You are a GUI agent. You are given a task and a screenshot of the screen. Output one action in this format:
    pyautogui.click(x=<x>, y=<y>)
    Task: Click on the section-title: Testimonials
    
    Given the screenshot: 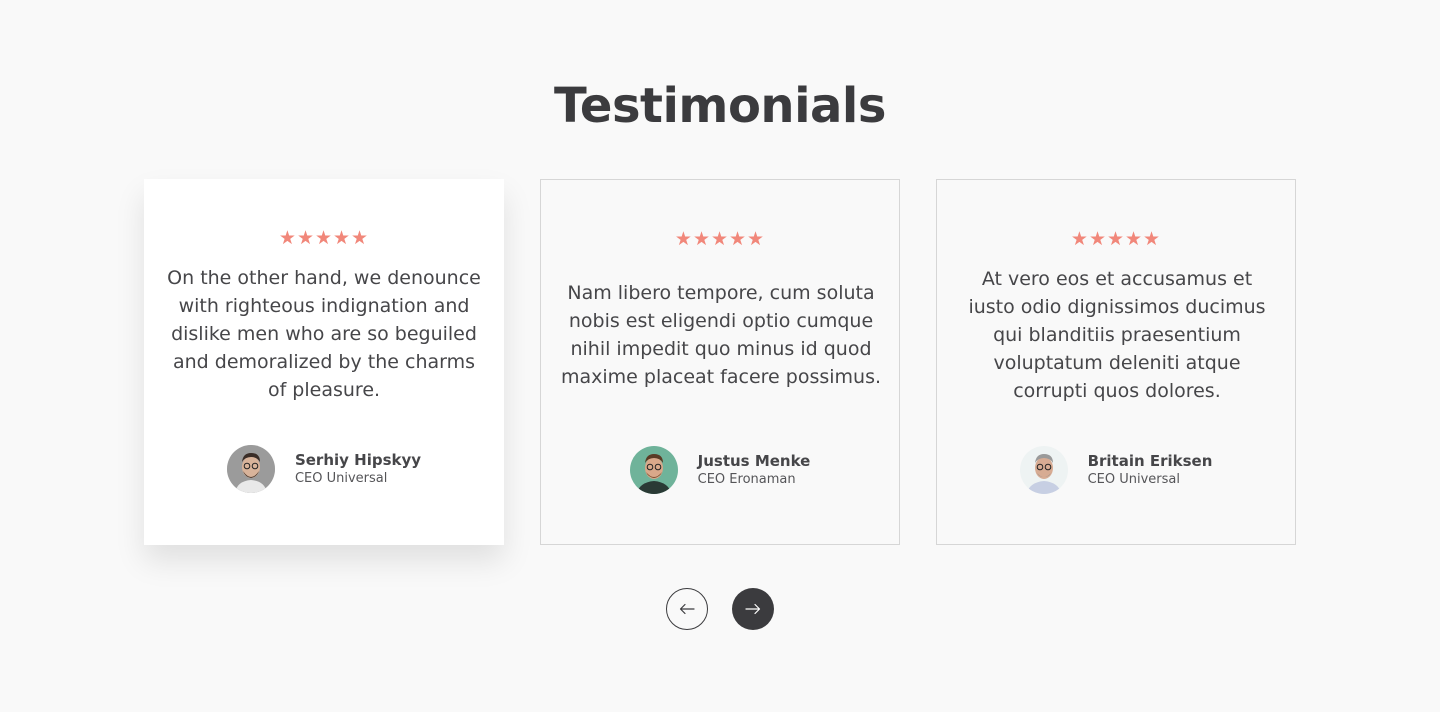 What is the action you would take?
    pyautogui.click(x=720, y=106)
    